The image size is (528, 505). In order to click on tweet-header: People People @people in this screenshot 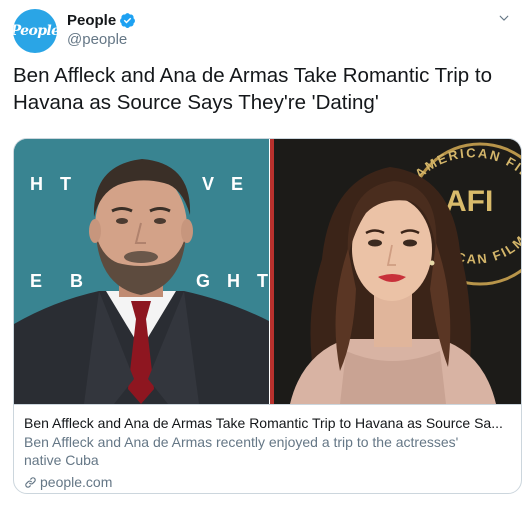, I will do `click(263, 31)`.